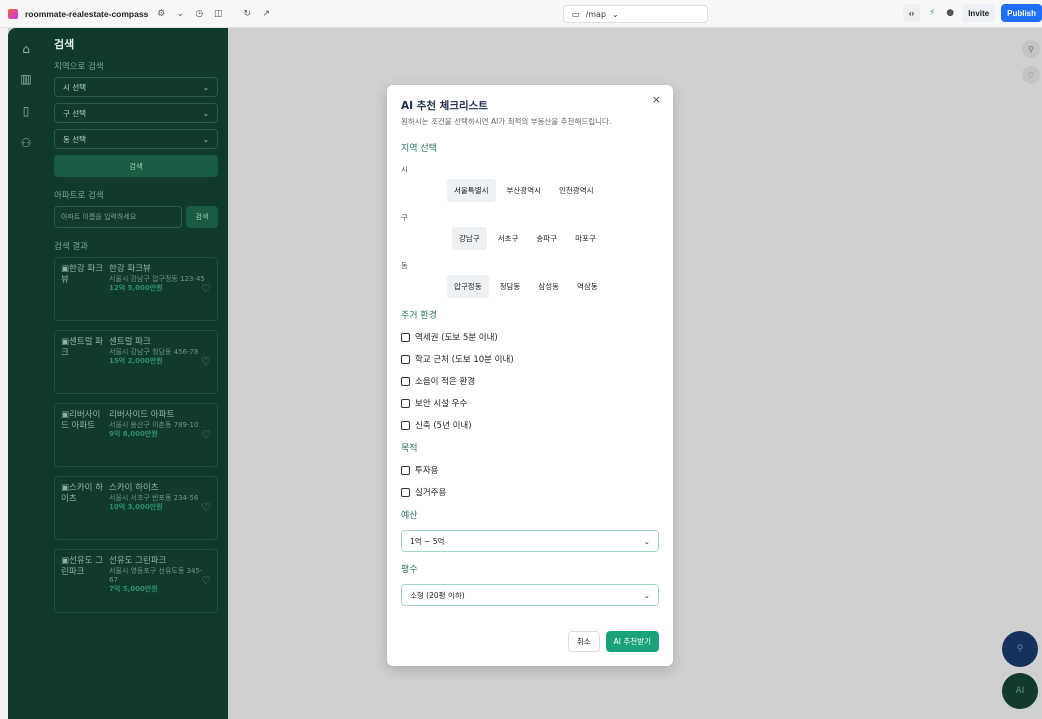  Describe the element at coordinates (950, 13) in the screenshot. I see `github-icon: ●` at that location.